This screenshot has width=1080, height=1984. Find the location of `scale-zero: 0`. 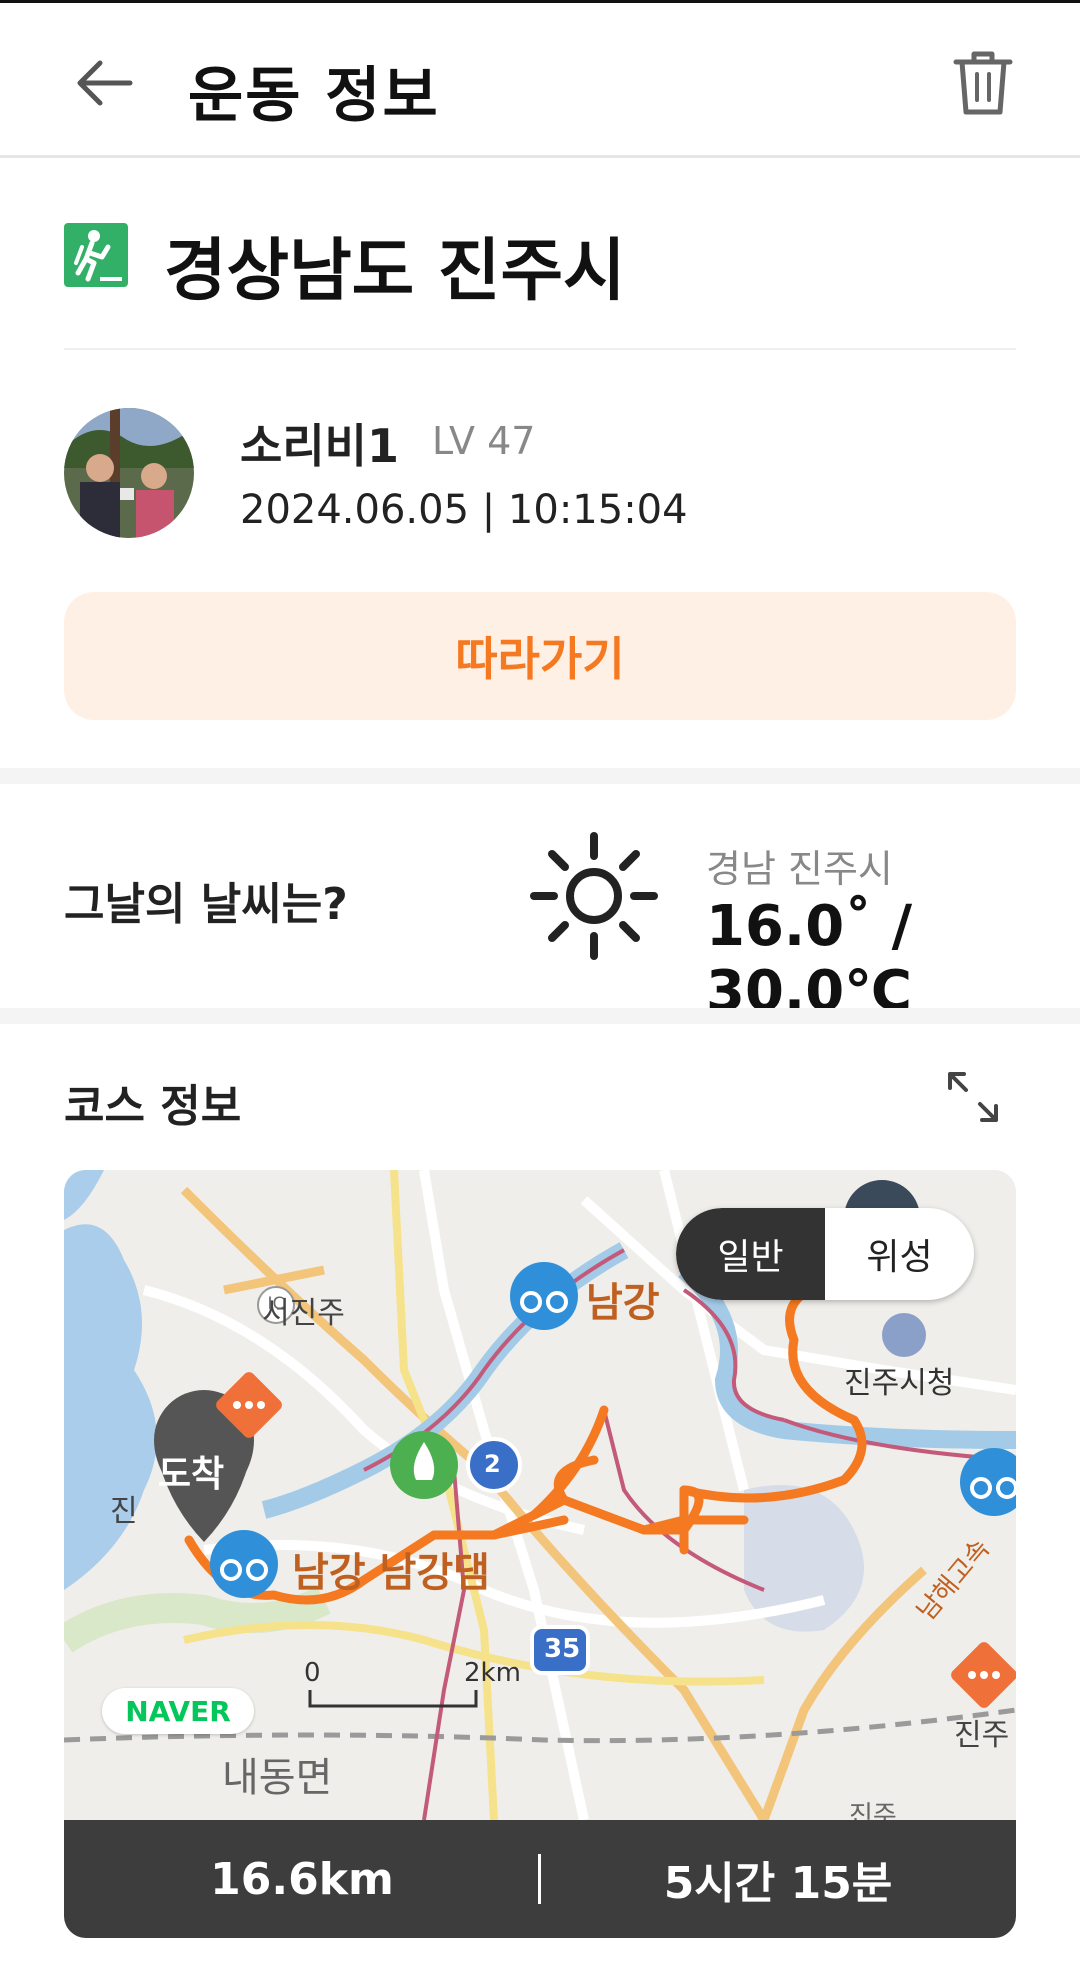

scale-zero: 0 is located at coordinates (312, 1673).